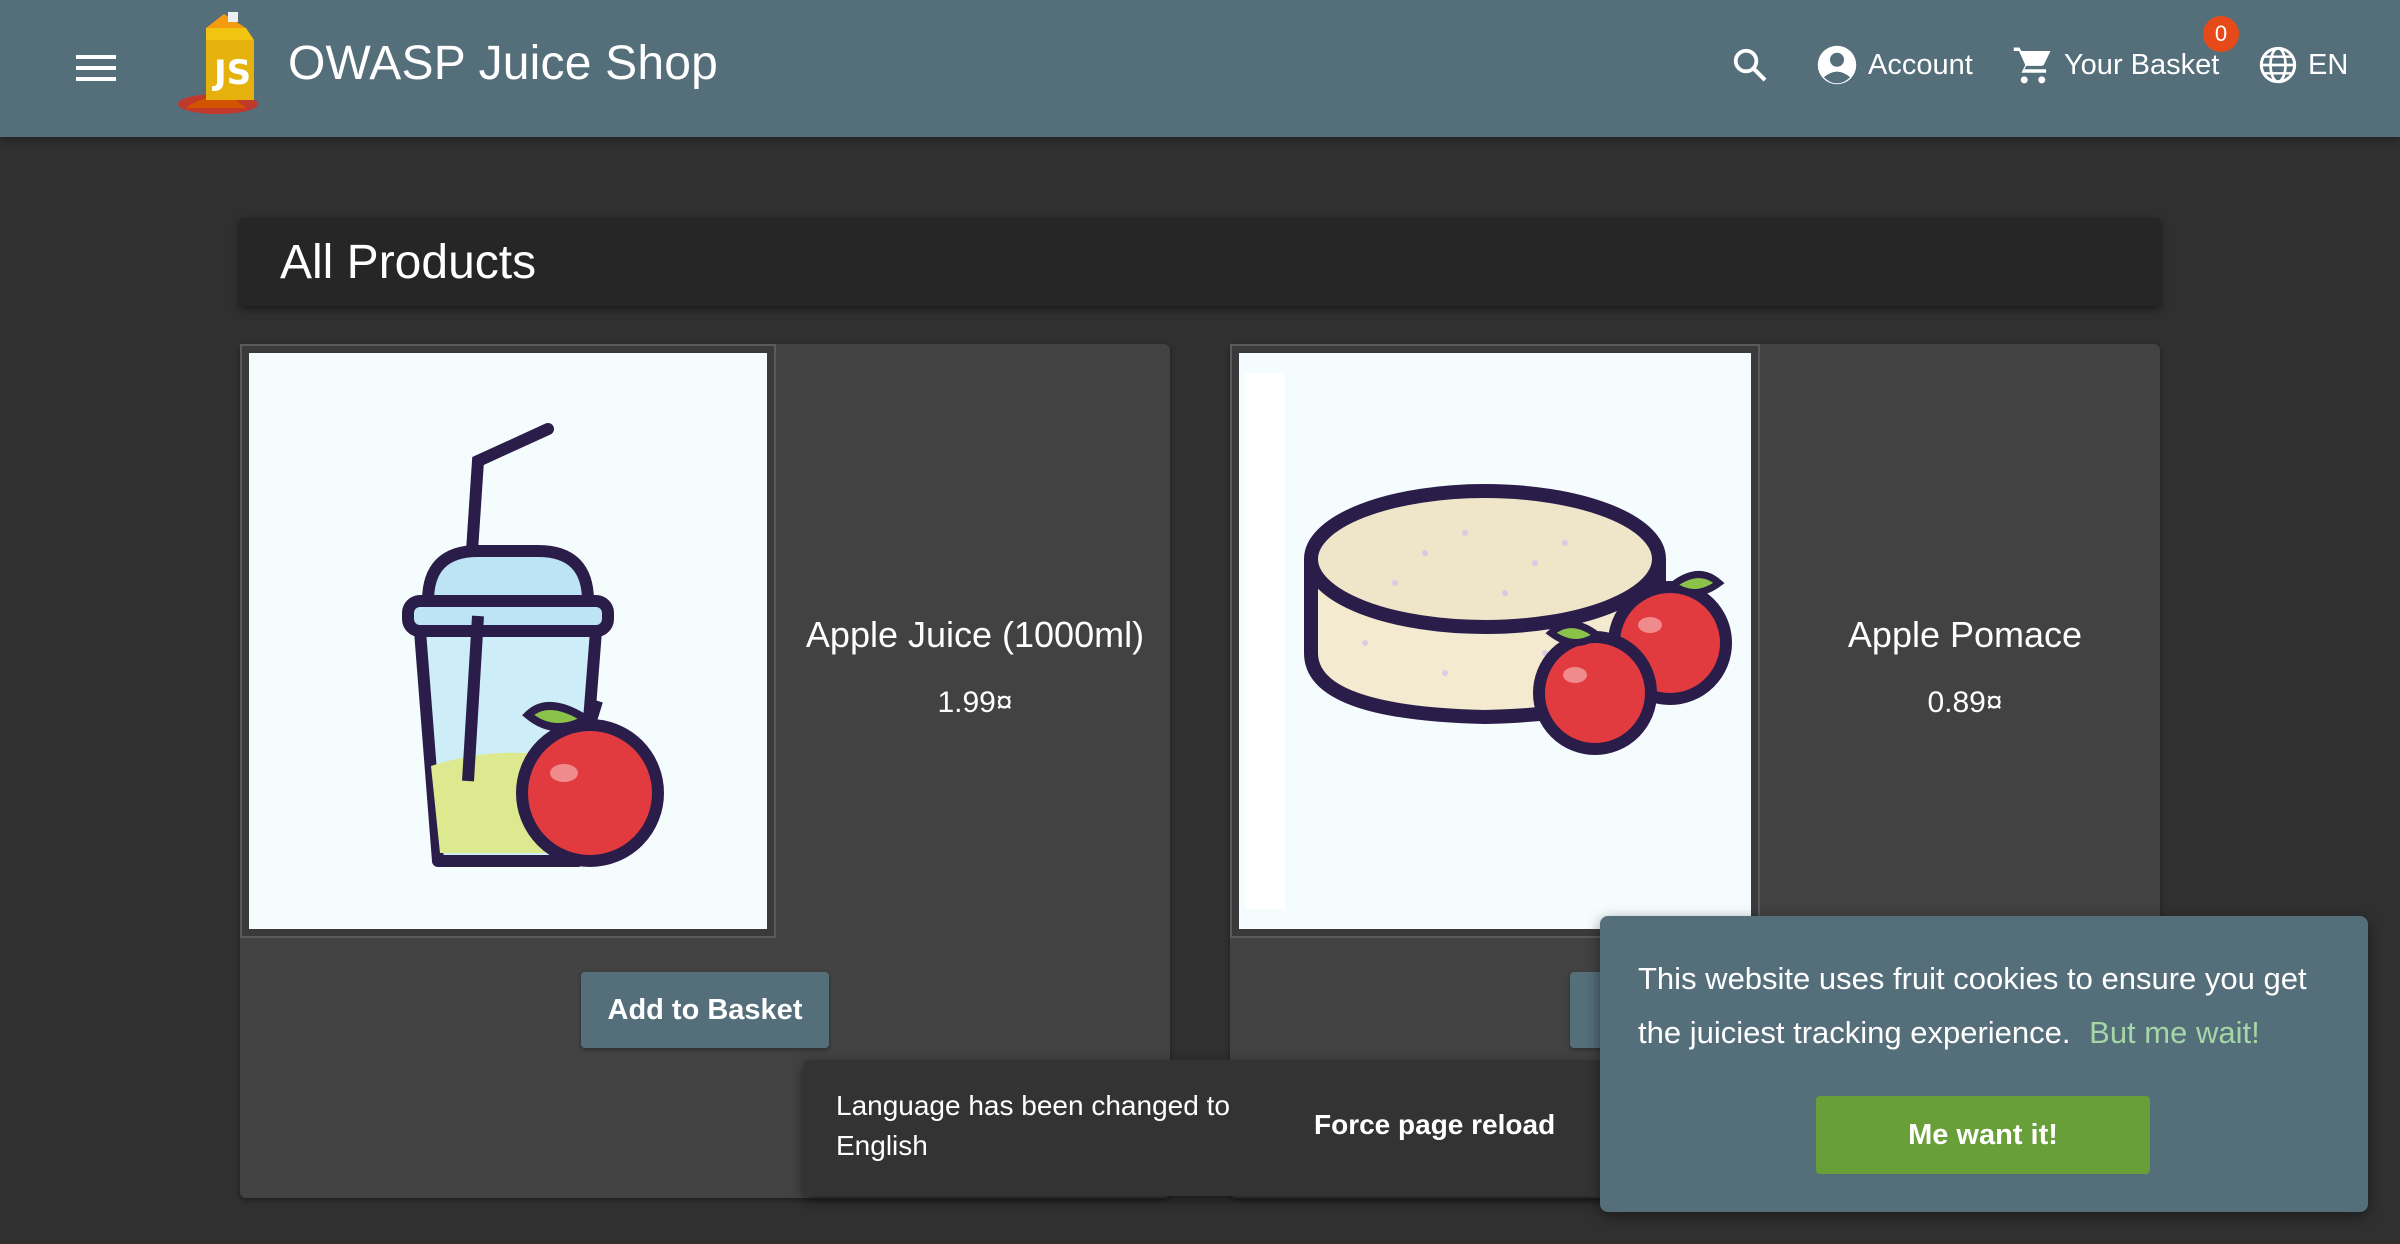  What do you see at coordinates (1920, 64) in the screenshot?
I see `account-label: Account` at bounding box center [1920, 64].